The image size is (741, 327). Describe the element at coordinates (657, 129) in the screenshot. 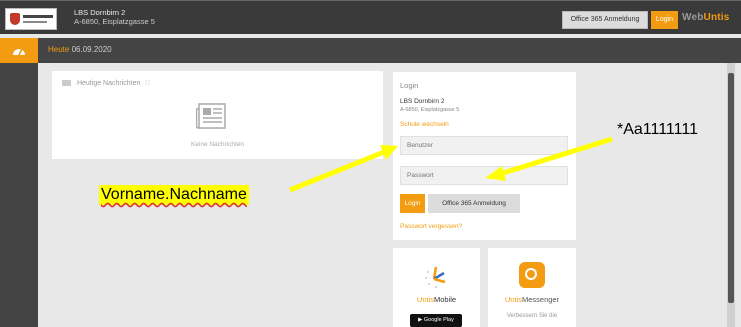

I see `password-hint-annotation: *Aa1111111` at that location.